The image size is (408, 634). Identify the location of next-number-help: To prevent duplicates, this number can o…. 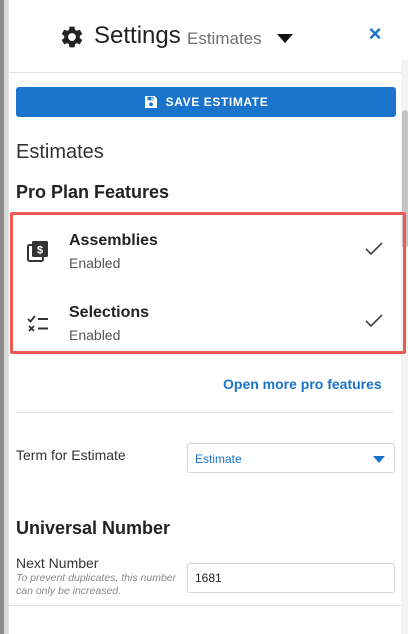
(96, 584).